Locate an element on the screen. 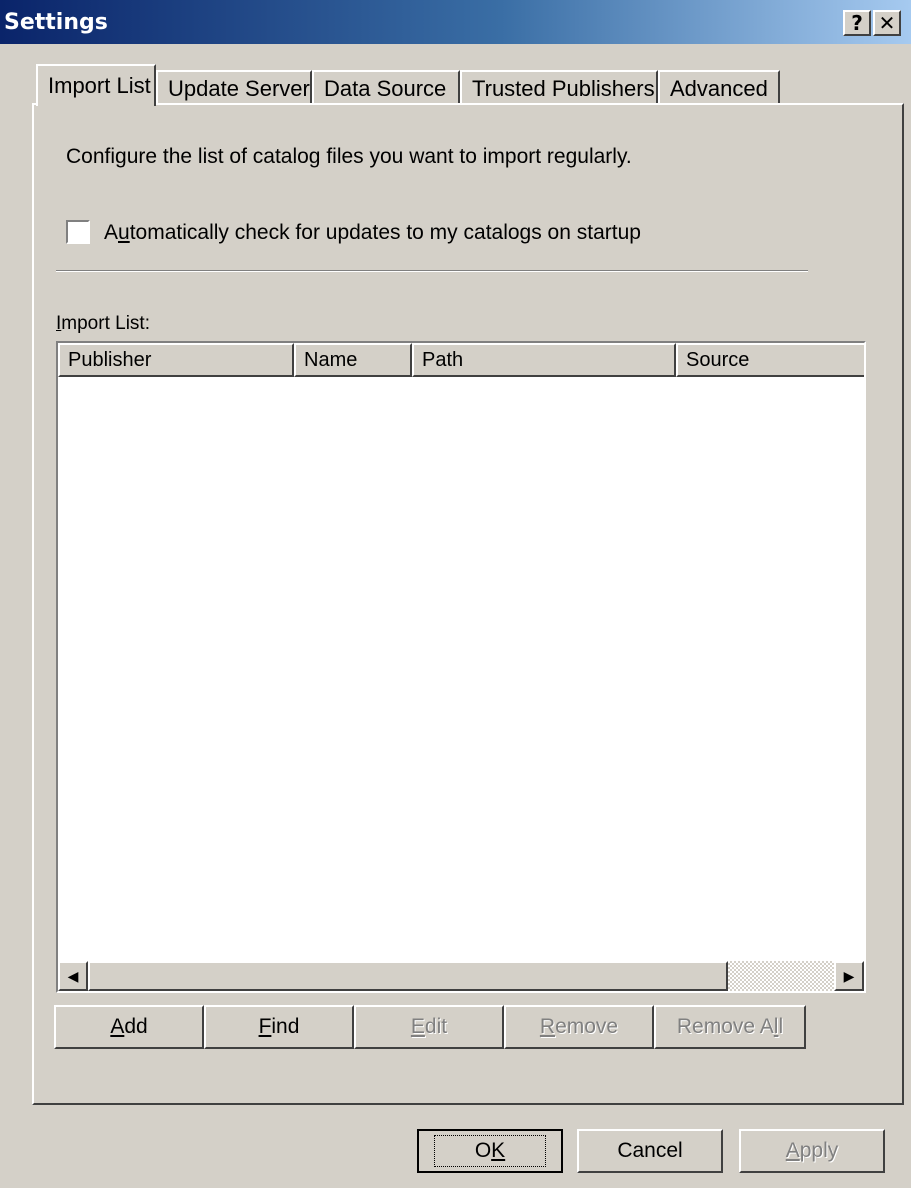 This screenshot has width=911, height=1188. tab-label: Data Source is located at coordinates (385, 88).